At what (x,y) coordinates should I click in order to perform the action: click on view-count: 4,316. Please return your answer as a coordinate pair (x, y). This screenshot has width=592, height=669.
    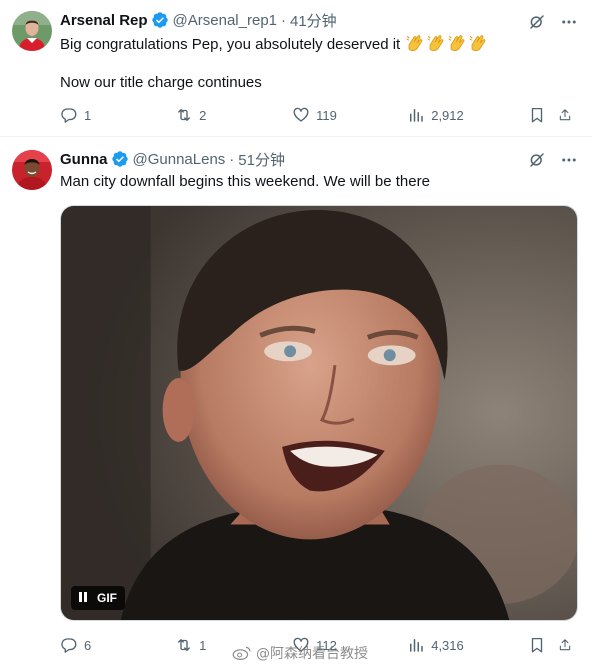
    Looking at the image, I should click on (447, 645).